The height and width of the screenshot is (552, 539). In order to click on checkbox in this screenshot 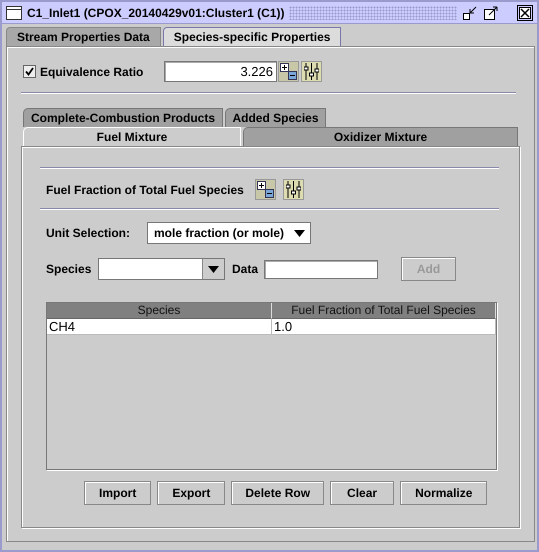, I will do `click(29, 71)`.